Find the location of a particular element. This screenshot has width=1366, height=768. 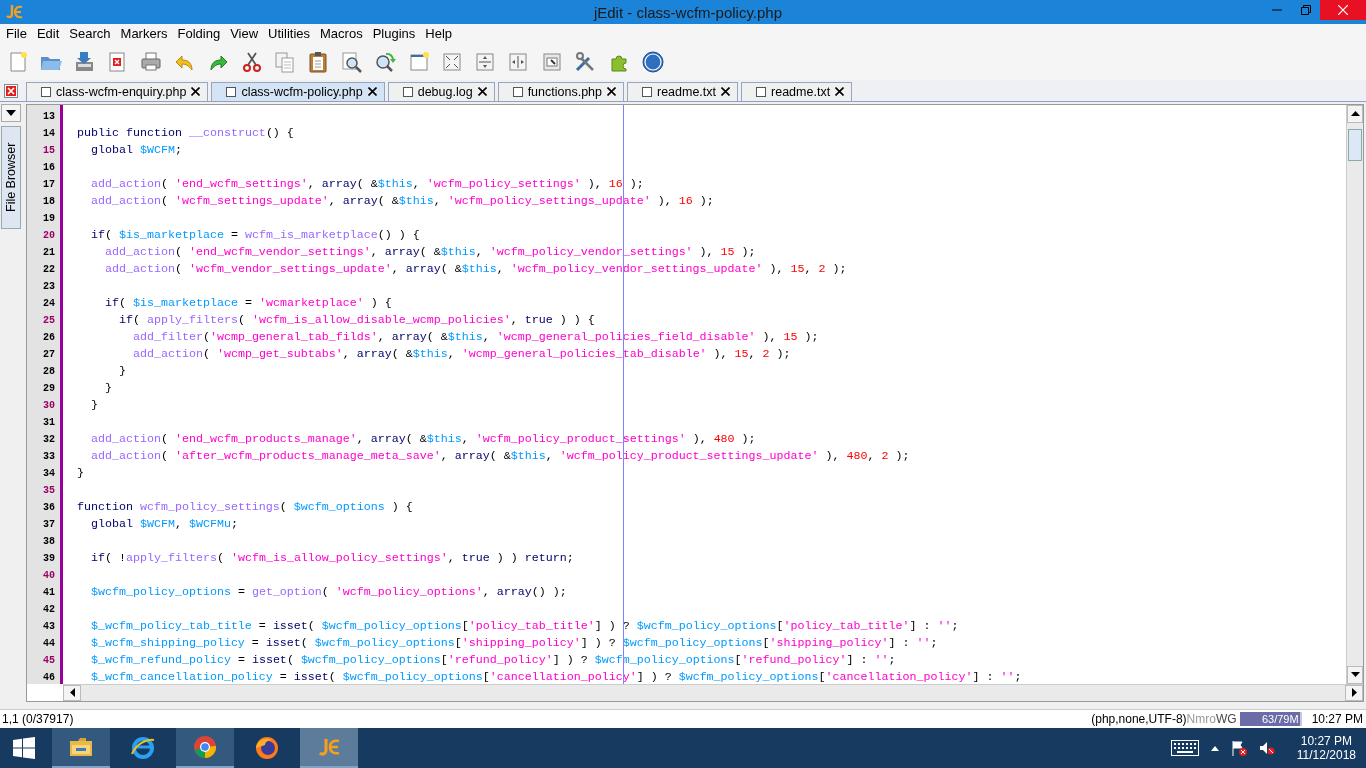

line-number: 26 is located at coordinates (49, 337).